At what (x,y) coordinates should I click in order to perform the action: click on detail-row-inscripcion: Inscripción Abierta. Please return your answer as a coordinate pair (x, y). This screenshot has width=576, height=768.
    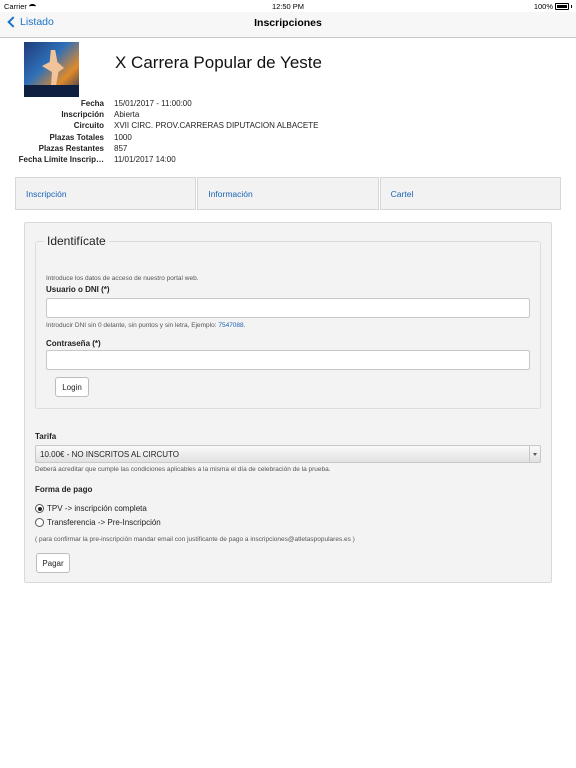
    Looking at the image, I should click on (232, 114).